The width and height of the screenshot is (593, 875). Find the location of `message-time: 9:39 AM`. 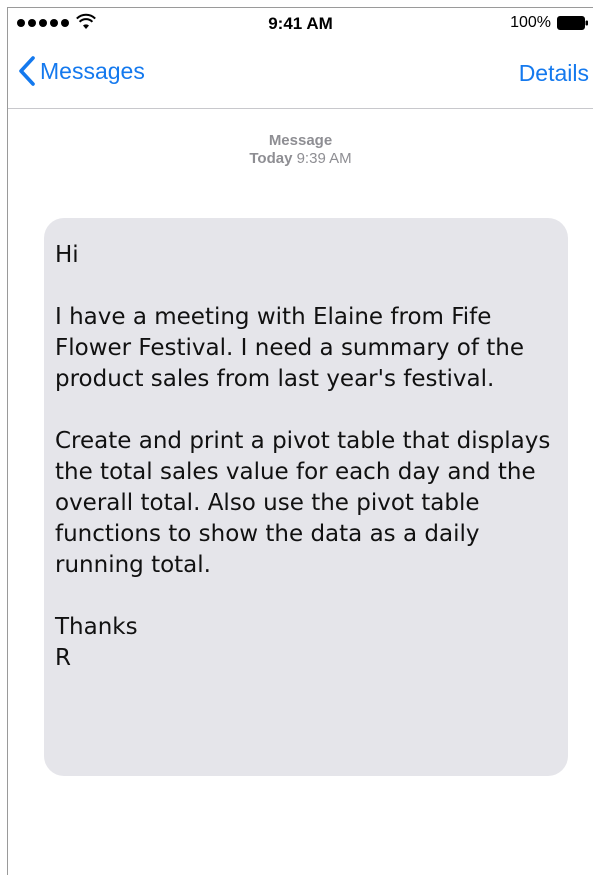

message-time: 9:39 AM is located at coordinates (324, 158).